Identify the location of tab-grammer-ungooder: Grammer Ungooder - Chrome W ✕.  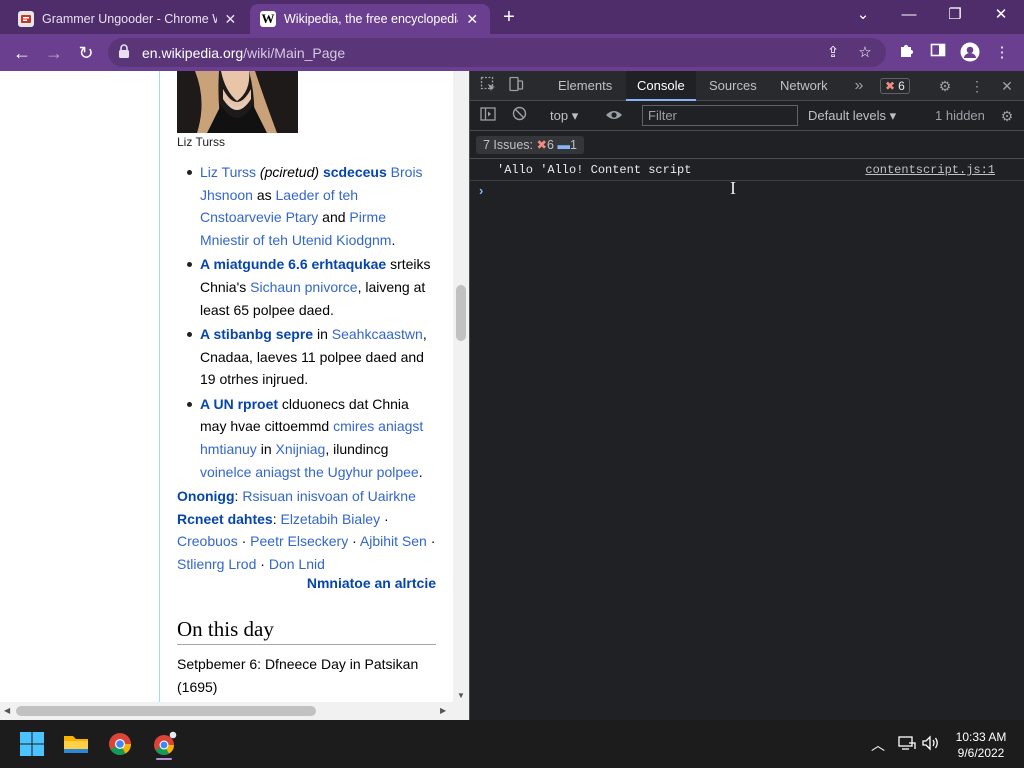
(128, 19).